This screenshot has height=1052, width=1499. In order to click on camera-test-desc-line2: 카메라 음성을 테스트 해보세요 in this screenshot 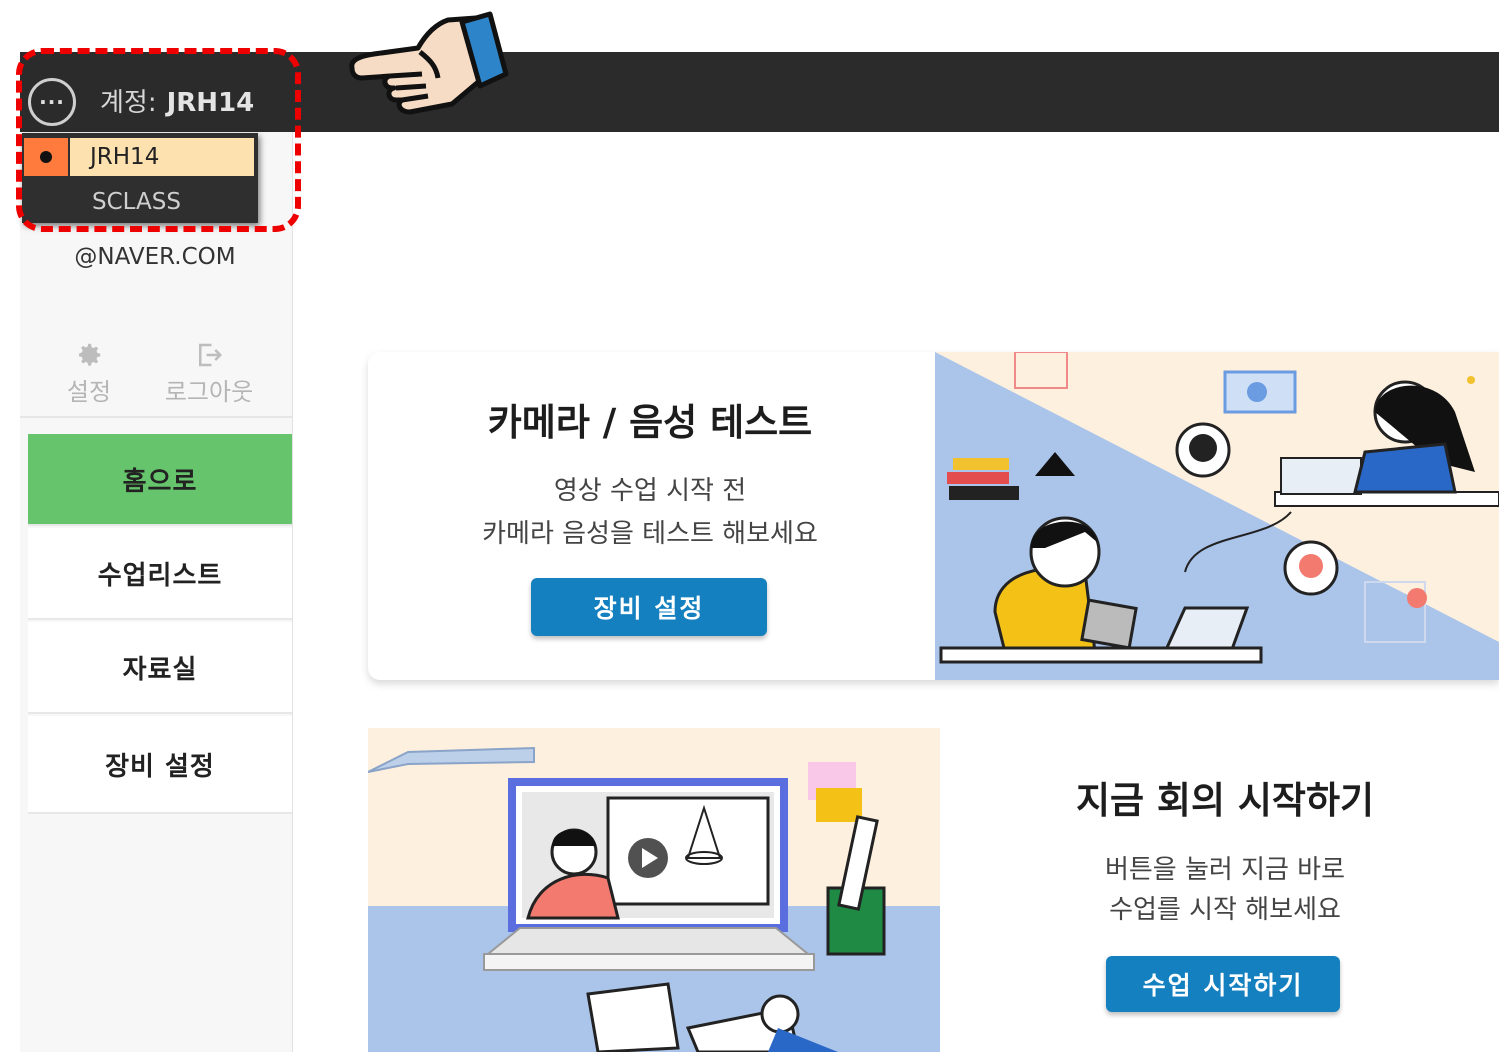, I will do `click(650, 534)`.